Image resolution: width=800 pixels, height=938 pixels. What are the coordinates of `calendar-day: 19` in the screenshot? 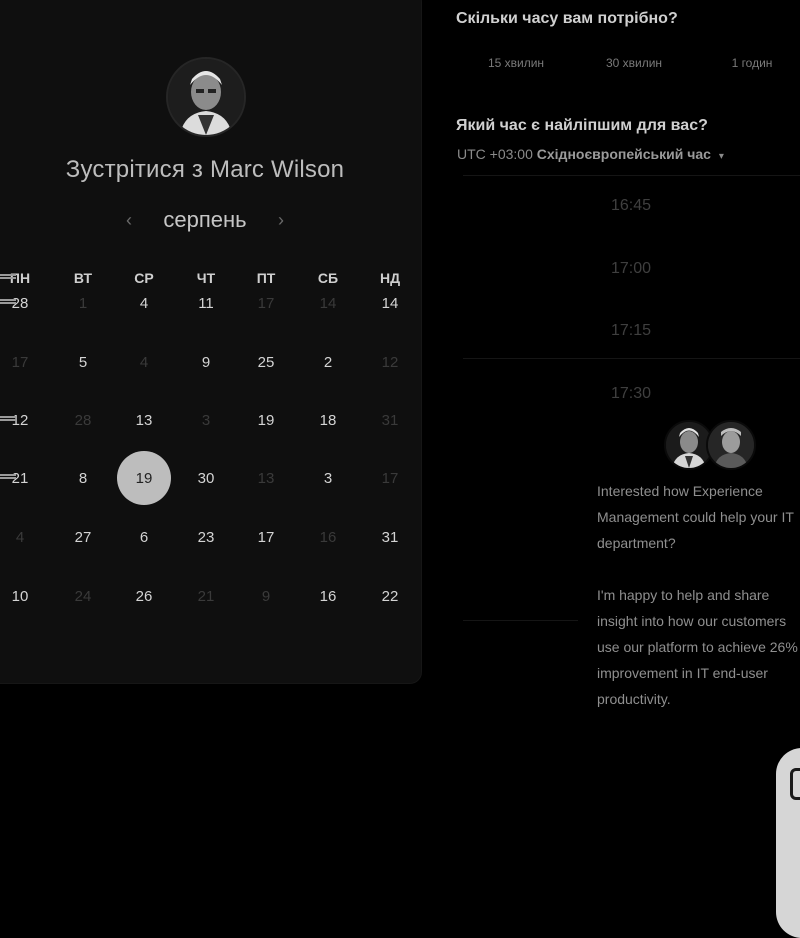 It's located at (266, 420).